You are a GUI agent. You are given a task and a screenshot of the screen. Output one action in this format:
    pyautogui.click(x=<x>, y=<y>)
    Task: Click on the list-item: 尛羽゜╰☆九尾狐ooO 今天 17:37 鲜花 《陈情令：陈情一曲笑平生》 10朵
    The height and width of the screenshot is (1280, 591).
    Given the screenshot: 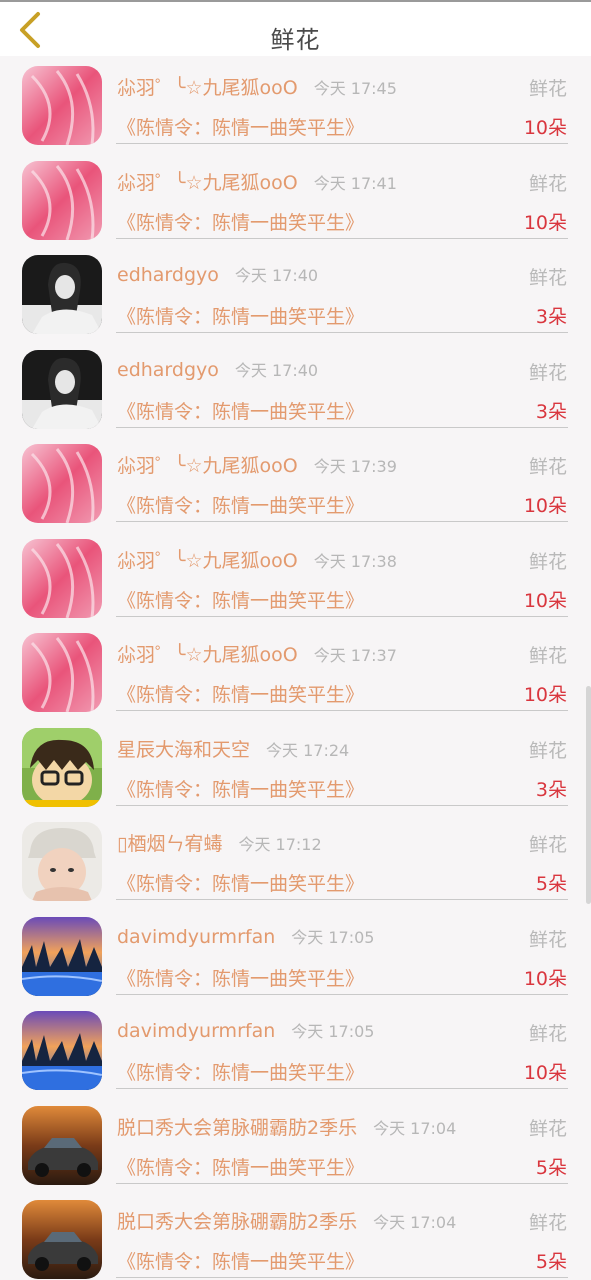 What is the action you would take?
    pyautogui.click(x=295, y=670)
    